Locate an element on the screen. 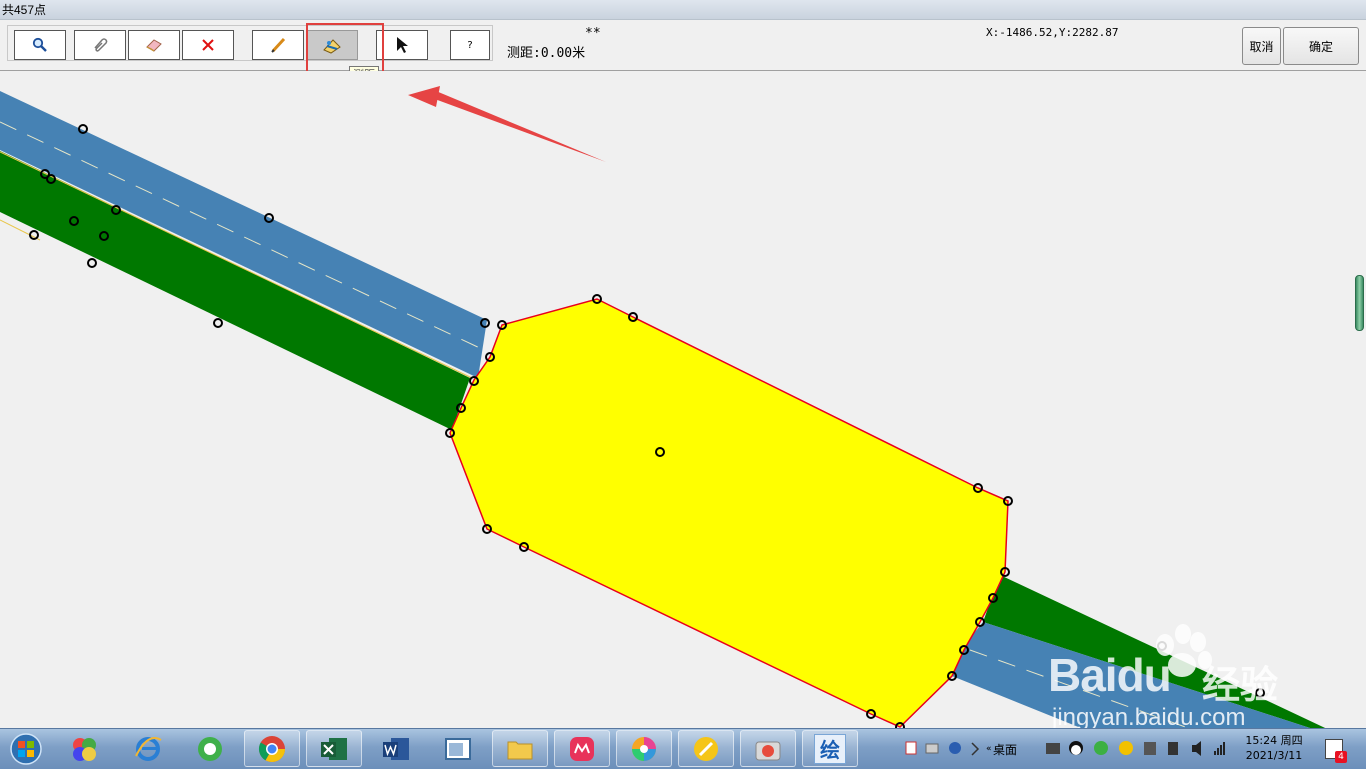  erase-button is located at coordinates (154, 45).